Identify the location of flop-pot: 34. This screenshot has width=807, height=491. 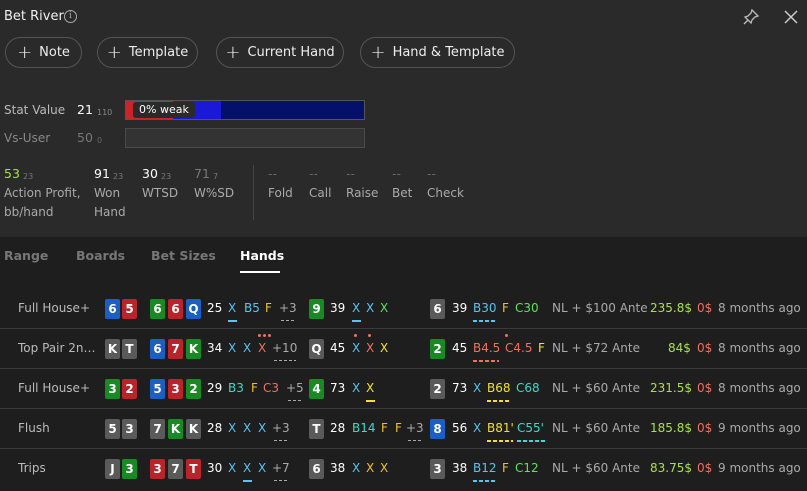
(215, 348).